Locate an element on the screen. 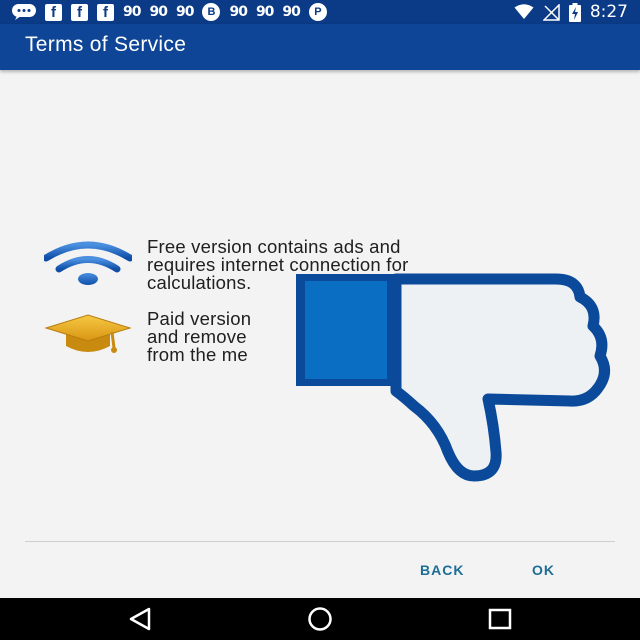  dialog-divider is located at coordinates (320, 541).